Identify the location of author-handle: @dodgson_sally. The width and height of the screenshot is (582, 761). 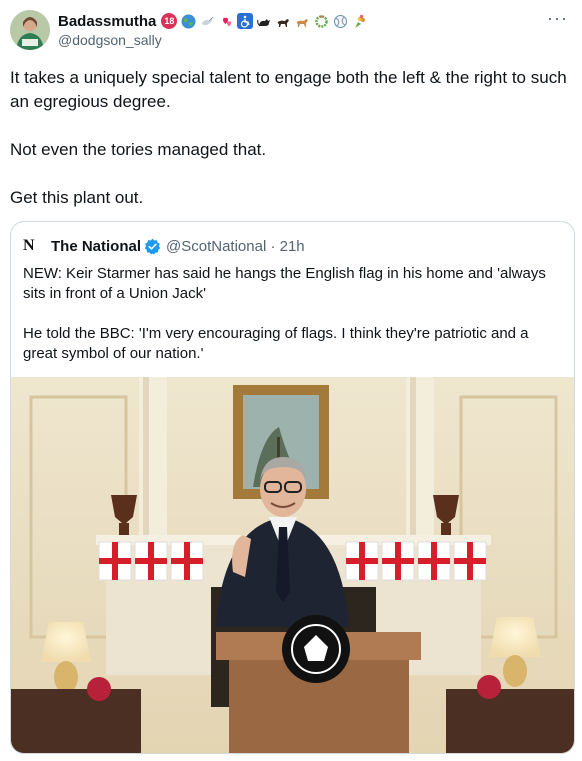
(110, 40).